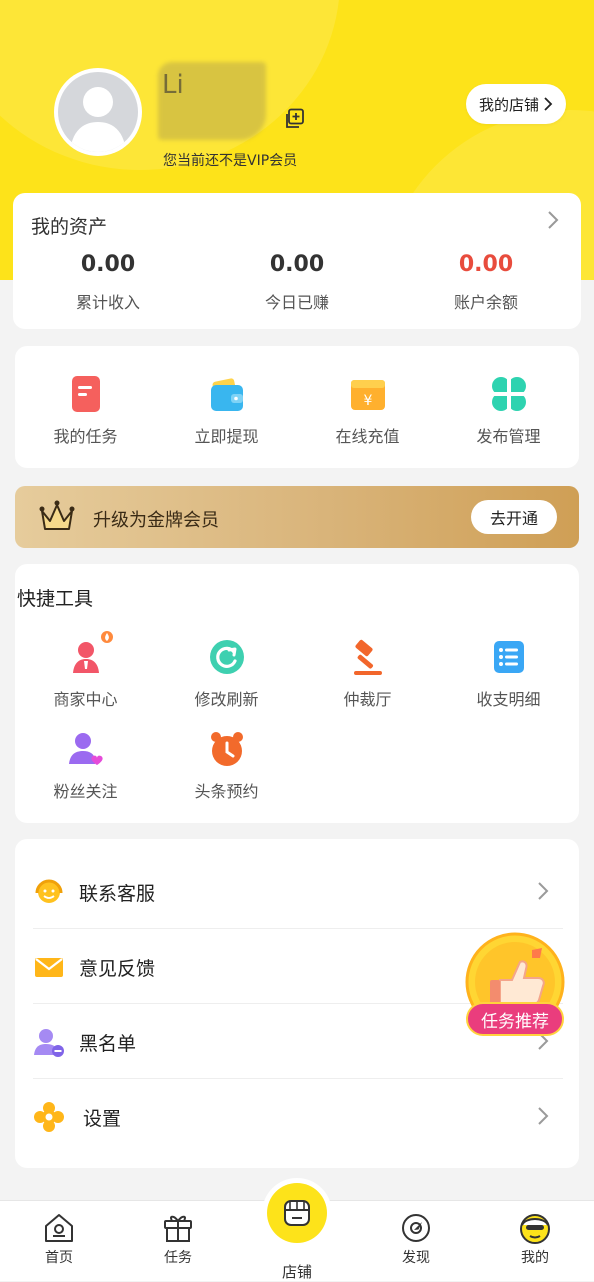  What do you see at coordinates (226, 699) in the screenshot?
I see `tool-label: 修改刷新` at bounding box center [226, 699].